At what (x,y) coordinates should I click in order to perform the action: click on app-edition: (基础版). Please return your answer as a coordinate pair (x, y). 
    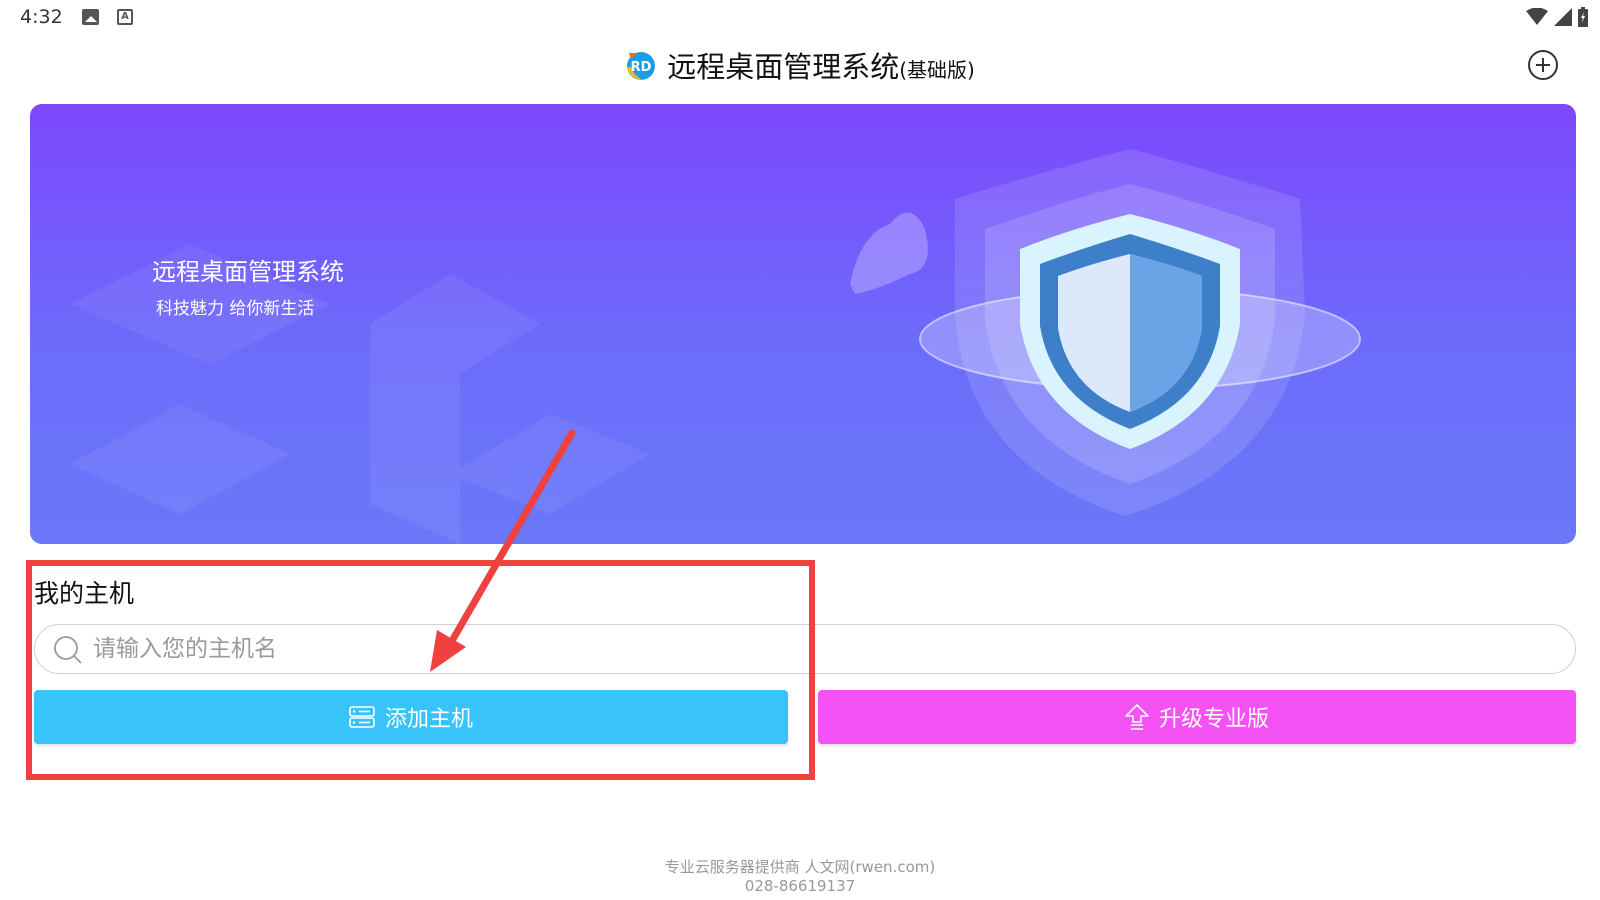
    Looking at the image, I should click on (937, 70).